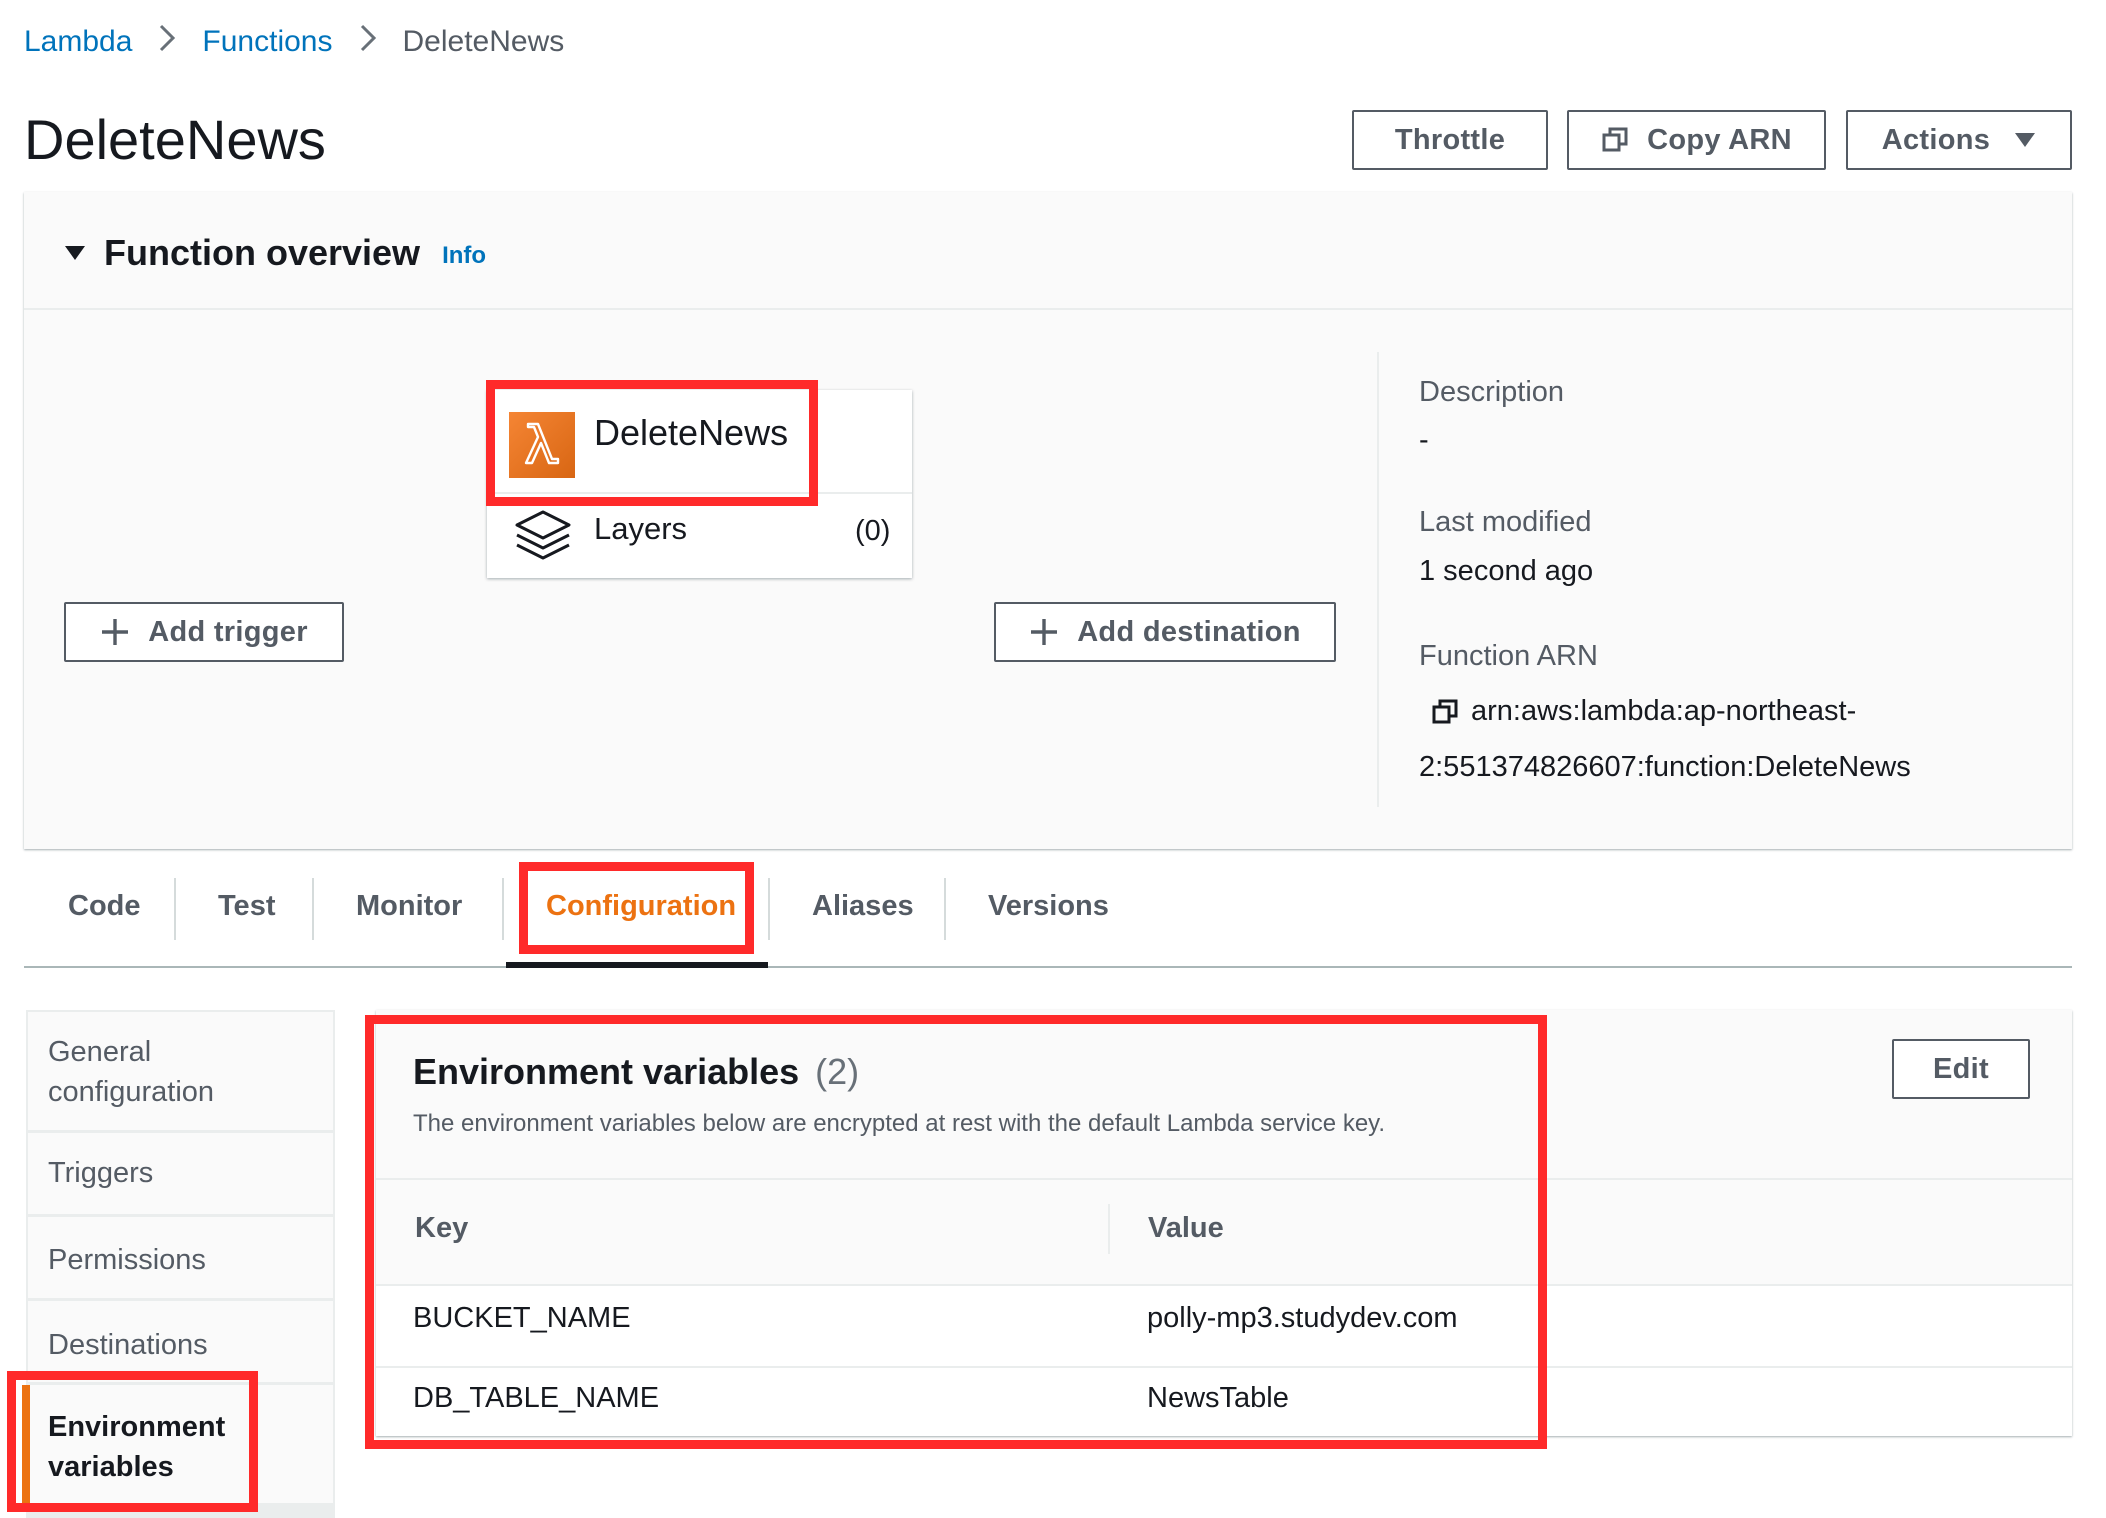  Describe the element at coordinates (104, 906) in the screenshot. I see `tab-code: Code` at that location.